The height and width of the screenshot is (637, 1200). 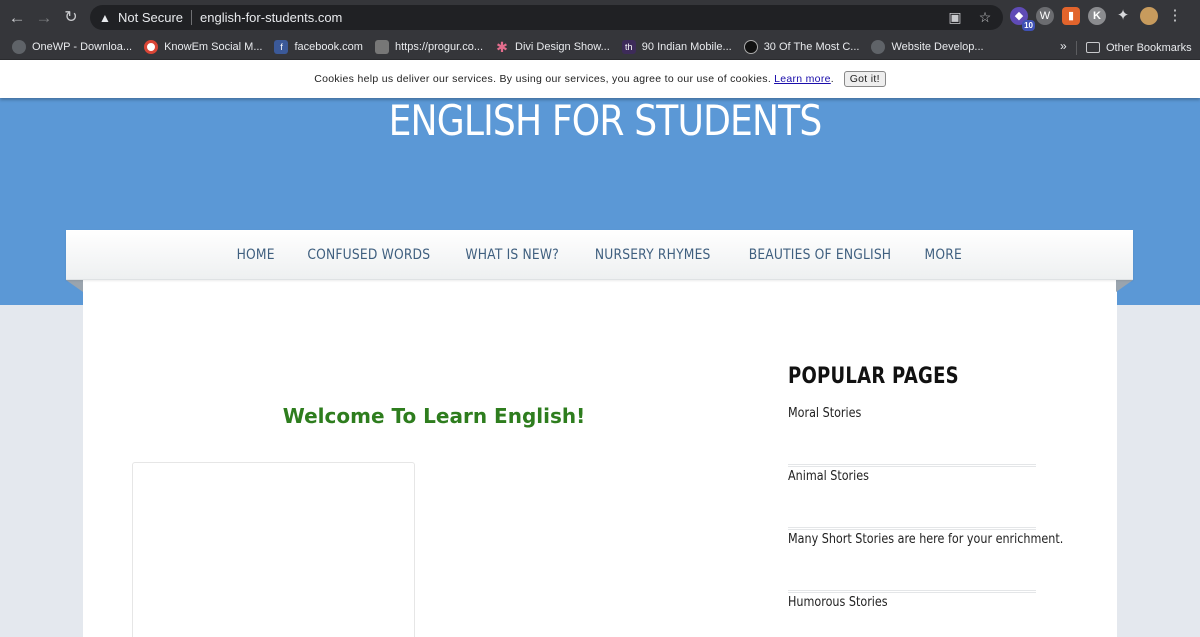 What do you see at coordinates (832, 79) in the screenshot?
I see `cookie-period: .` at bounding box center [832, 79].